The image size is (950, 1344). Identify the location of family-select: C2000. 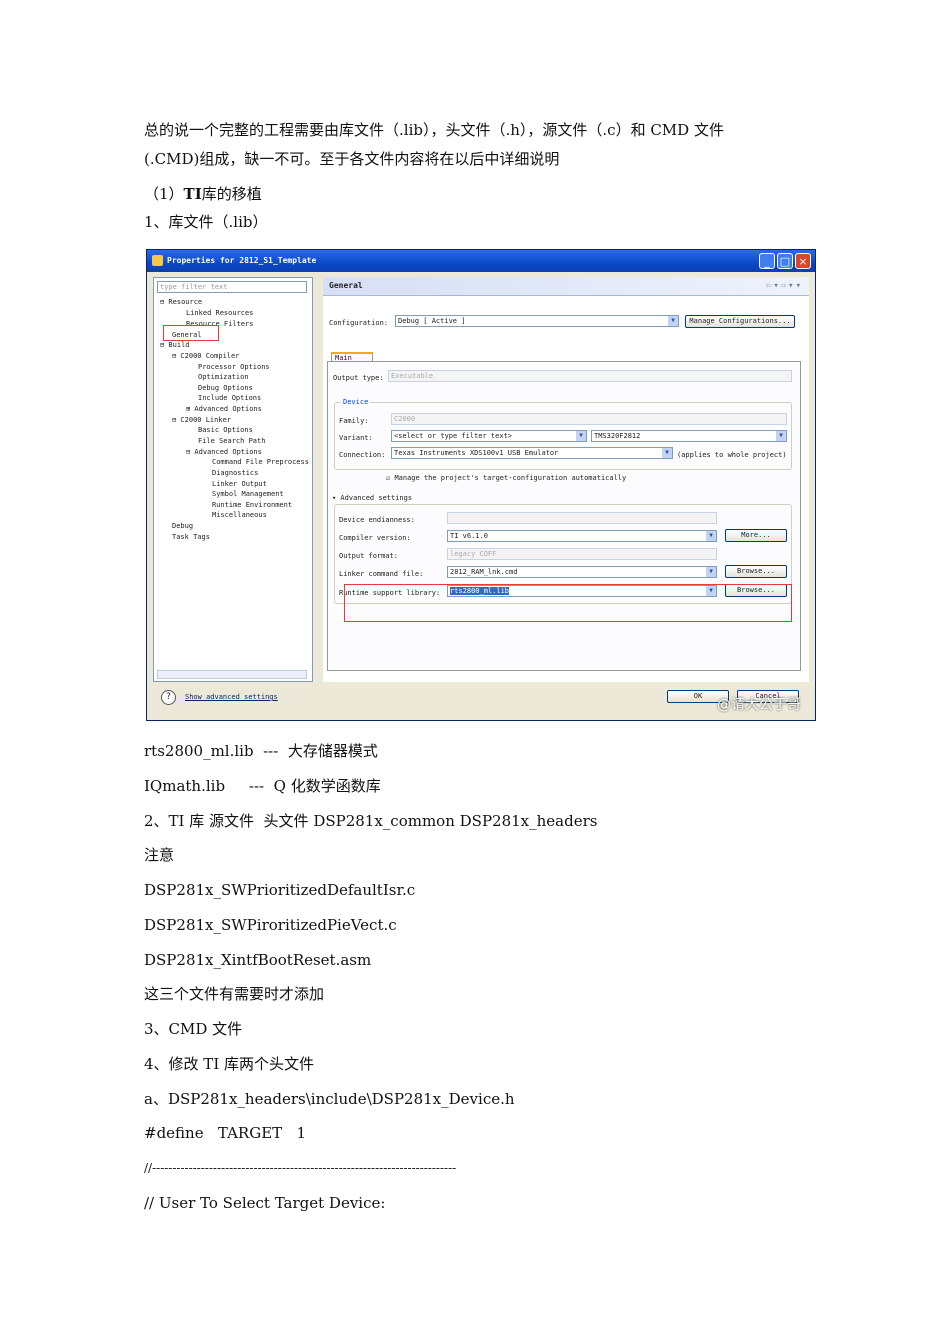
(589, 419).